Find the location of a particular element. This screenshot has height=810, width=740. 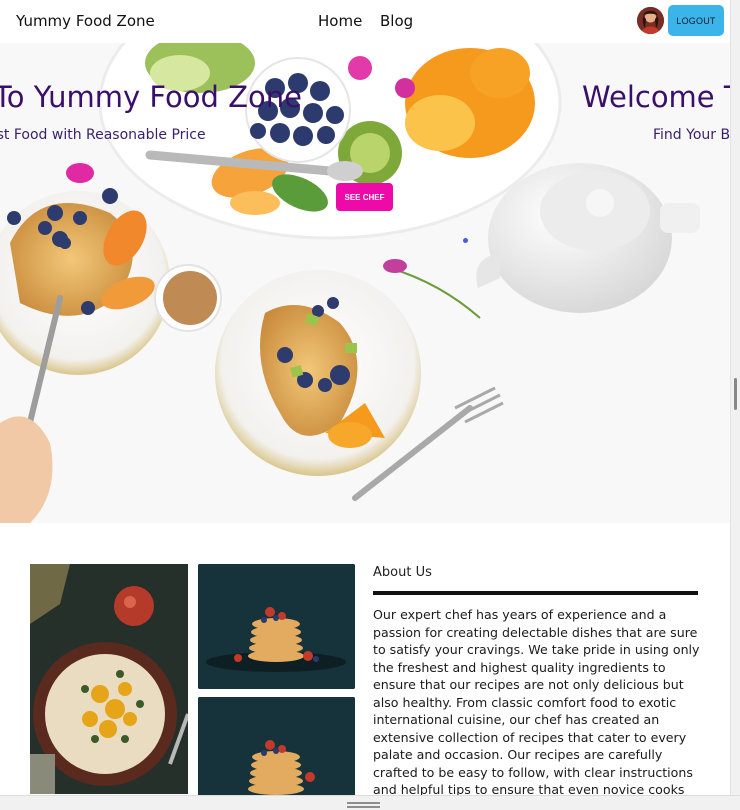

carousel-indicator-dot is located at coordinates (465, 240).